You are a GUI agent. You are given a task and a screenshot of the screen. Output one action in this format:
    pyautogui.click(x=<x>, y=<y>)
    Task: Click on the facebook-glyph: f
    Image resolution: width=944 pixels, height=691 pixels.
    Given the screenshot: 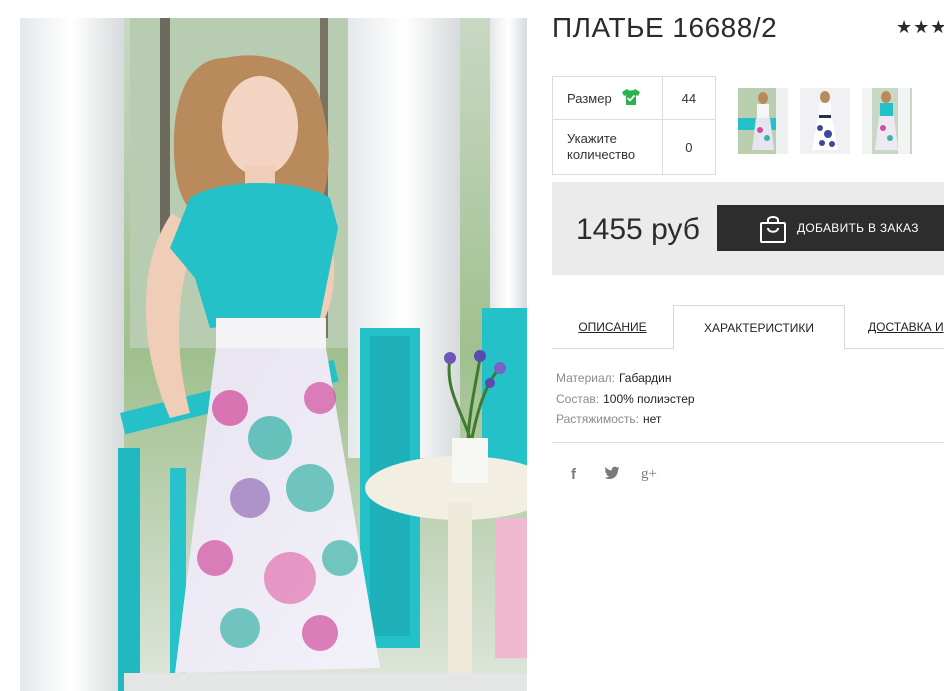 What is the action you would take?
    pyautogui.click(x=573, y=474)
    